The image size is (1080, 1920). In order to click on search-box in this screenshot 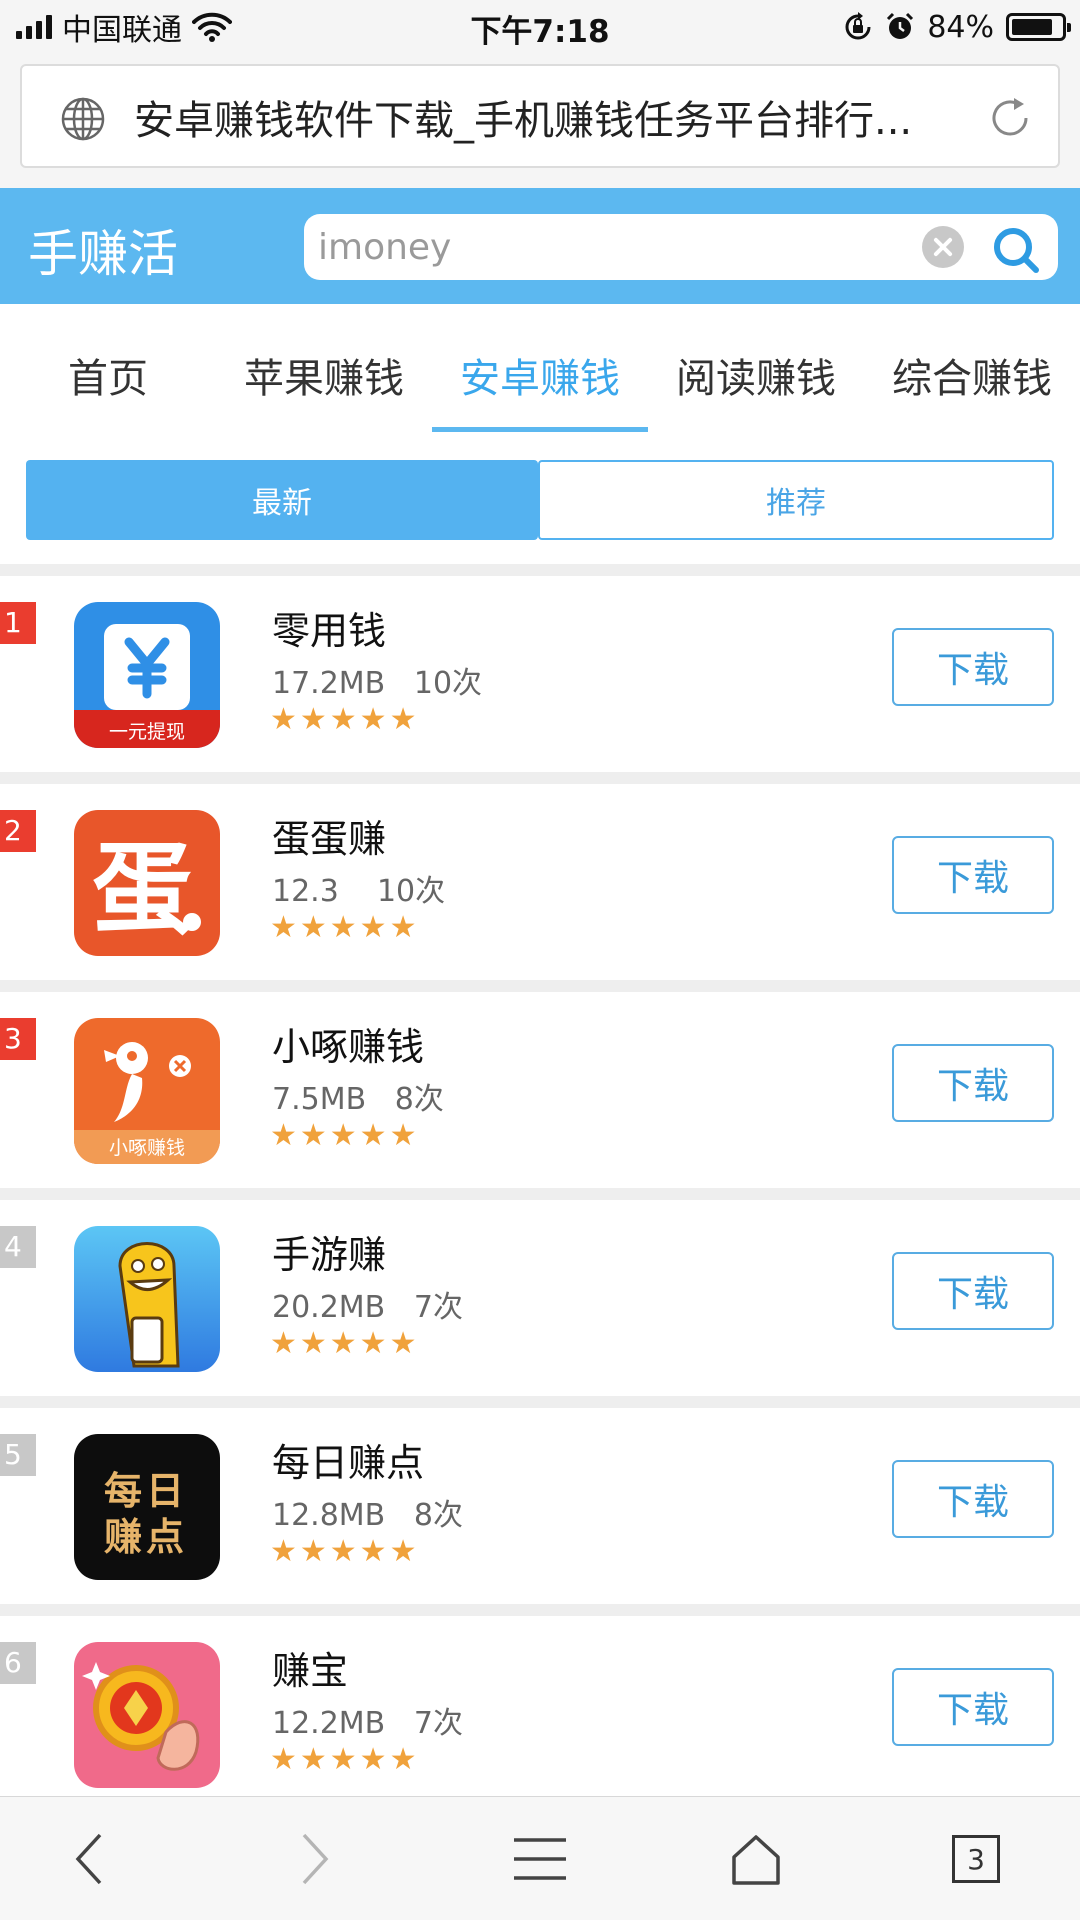, I will do `click(681, 247)`.